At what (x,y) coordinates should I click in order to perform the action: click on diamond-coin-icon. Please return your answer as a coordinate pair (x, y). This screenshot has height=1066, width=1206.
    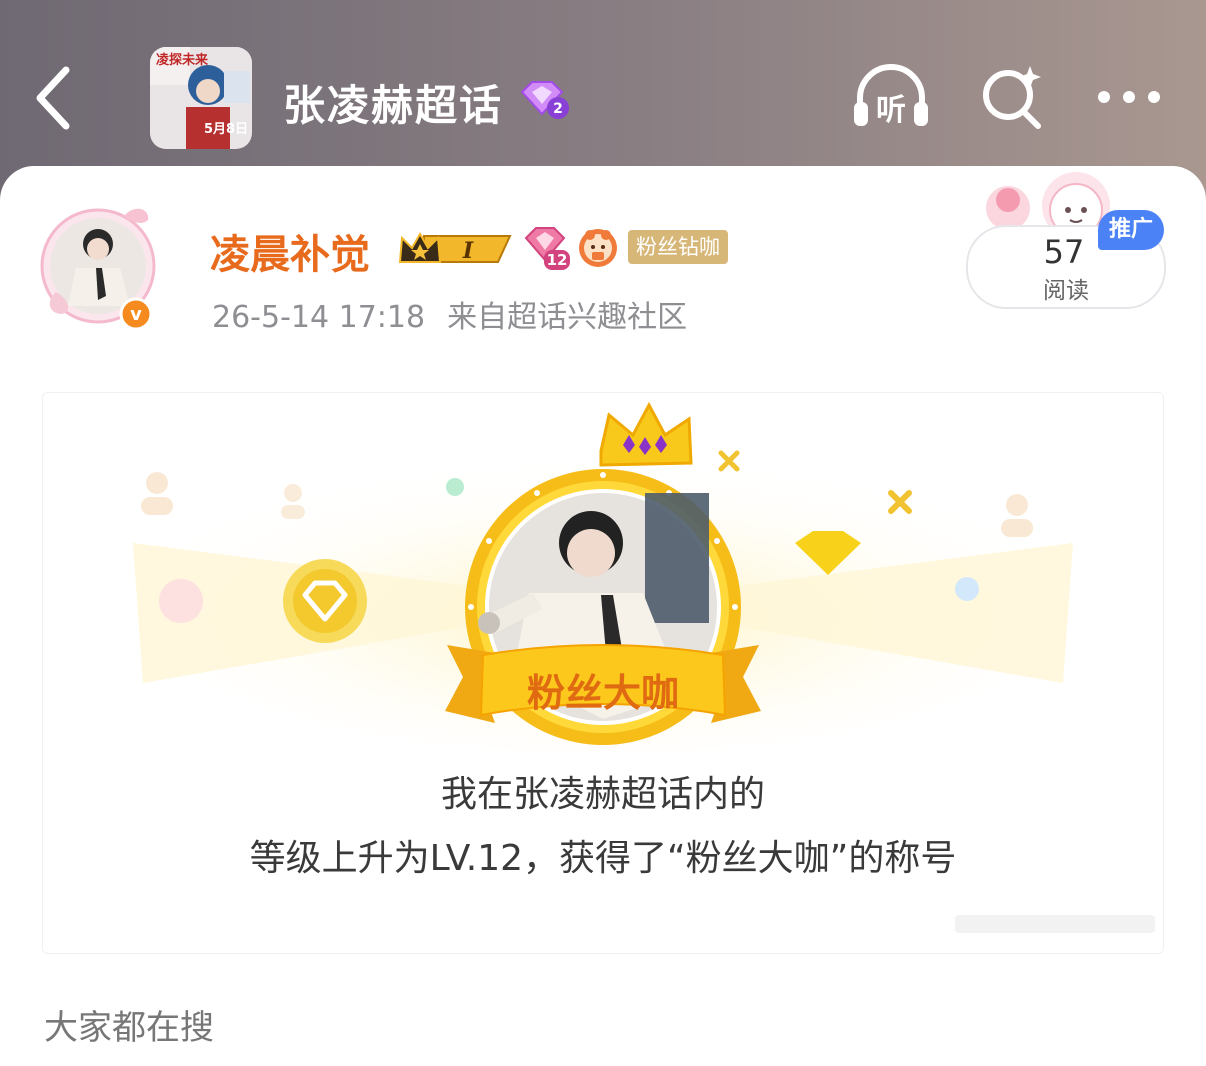
    Looking at the image, I should click on (325, 601).